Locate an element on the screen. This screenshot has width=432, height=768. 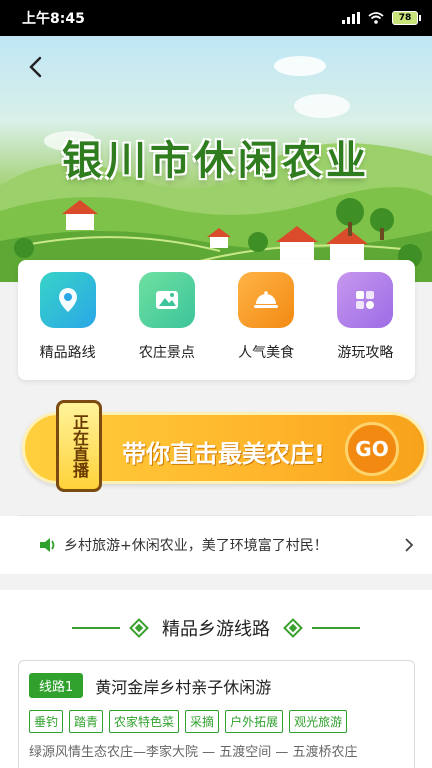
live-banner: 正在直播 带你直击最美农庄! GO is located at coordinates (224, 448).